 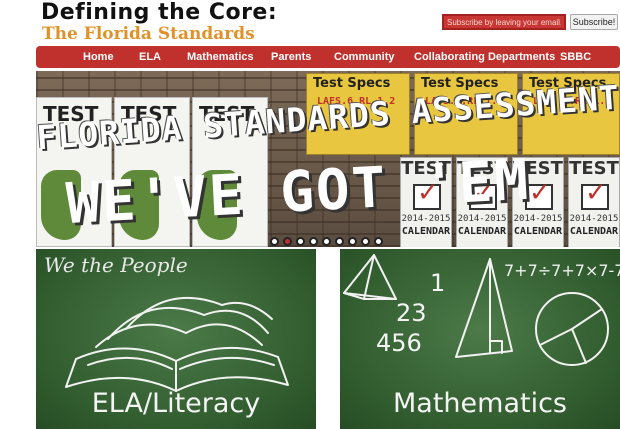 What do you see at coordinates (291, 57) in the screenshot?
I see `nav-item-parents: Parents` at bounding box center [291, 57].